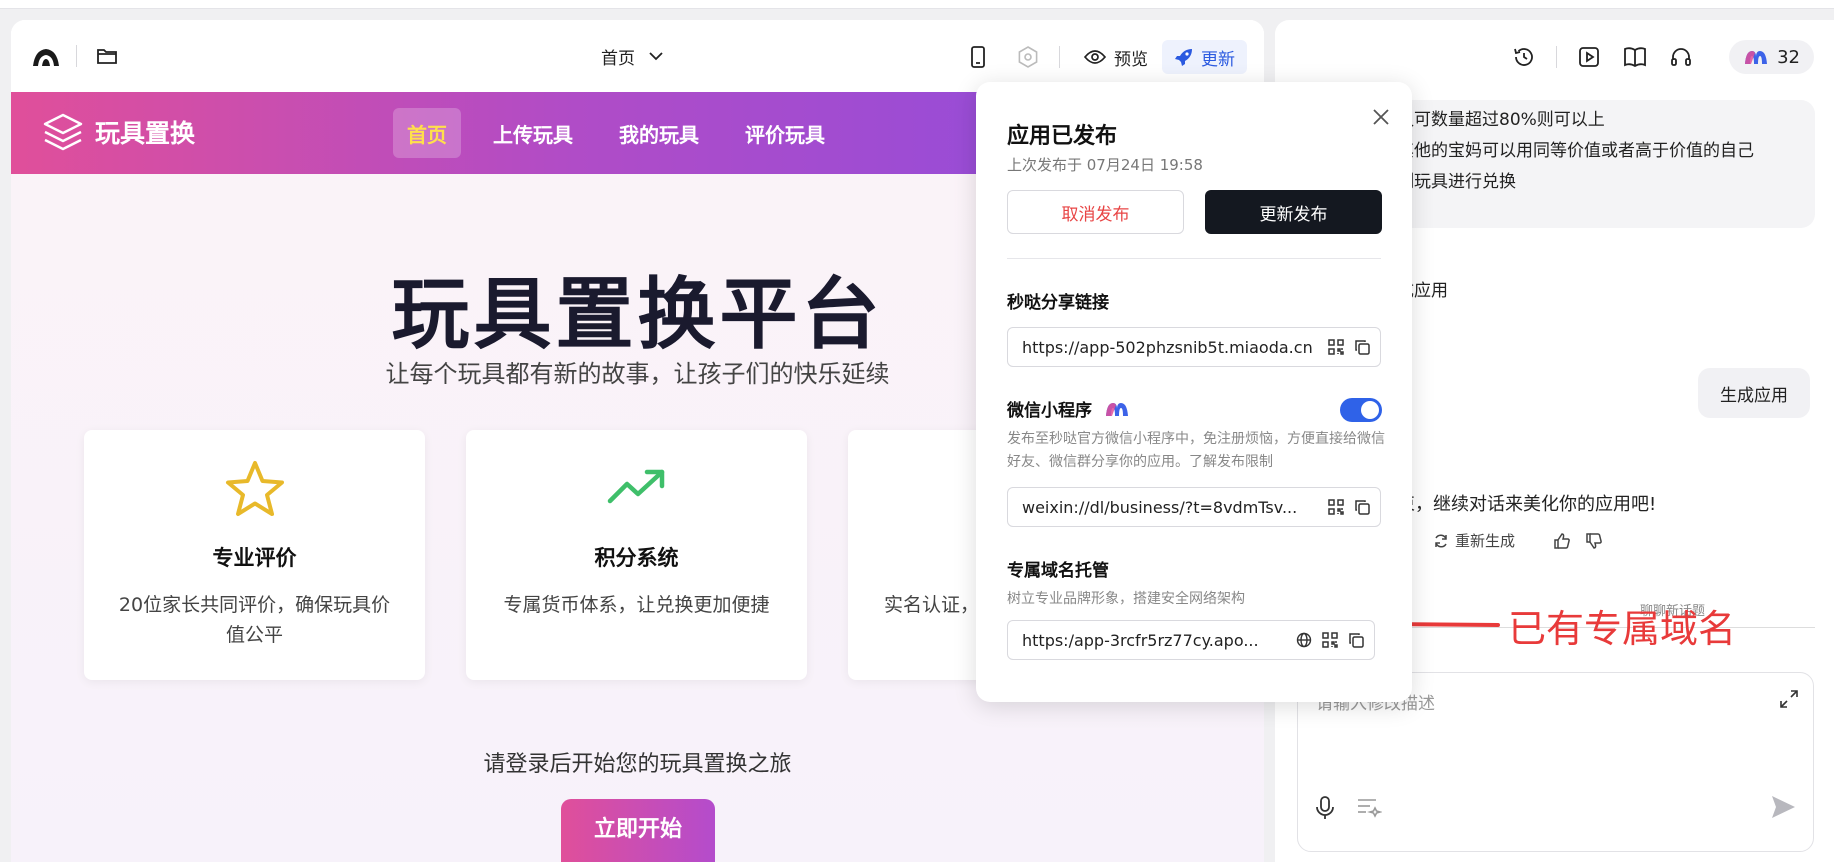 Image resolution: width=1834 pixels, height=862 pixels. I want to click on custom-domain-description: 树立专业品牌形象，搭建安全网络架构, so click(1126, 599).